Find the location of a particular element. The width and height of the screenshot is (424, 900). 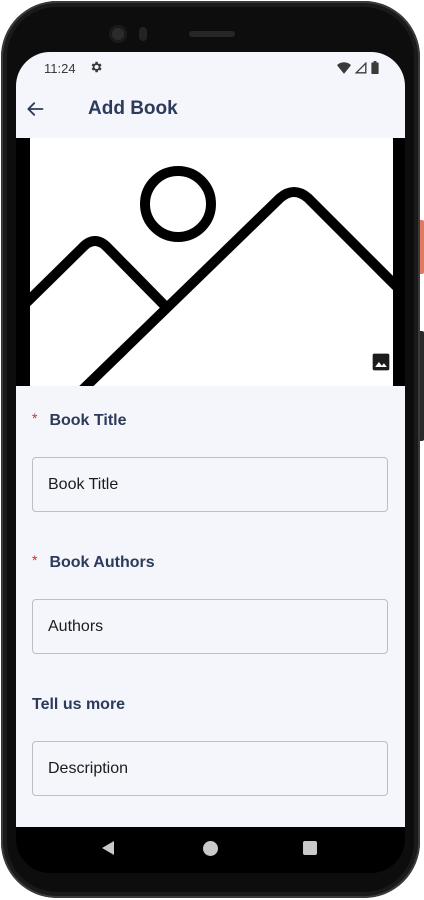

page-title: Add Book is located at coordinates (133, 108).